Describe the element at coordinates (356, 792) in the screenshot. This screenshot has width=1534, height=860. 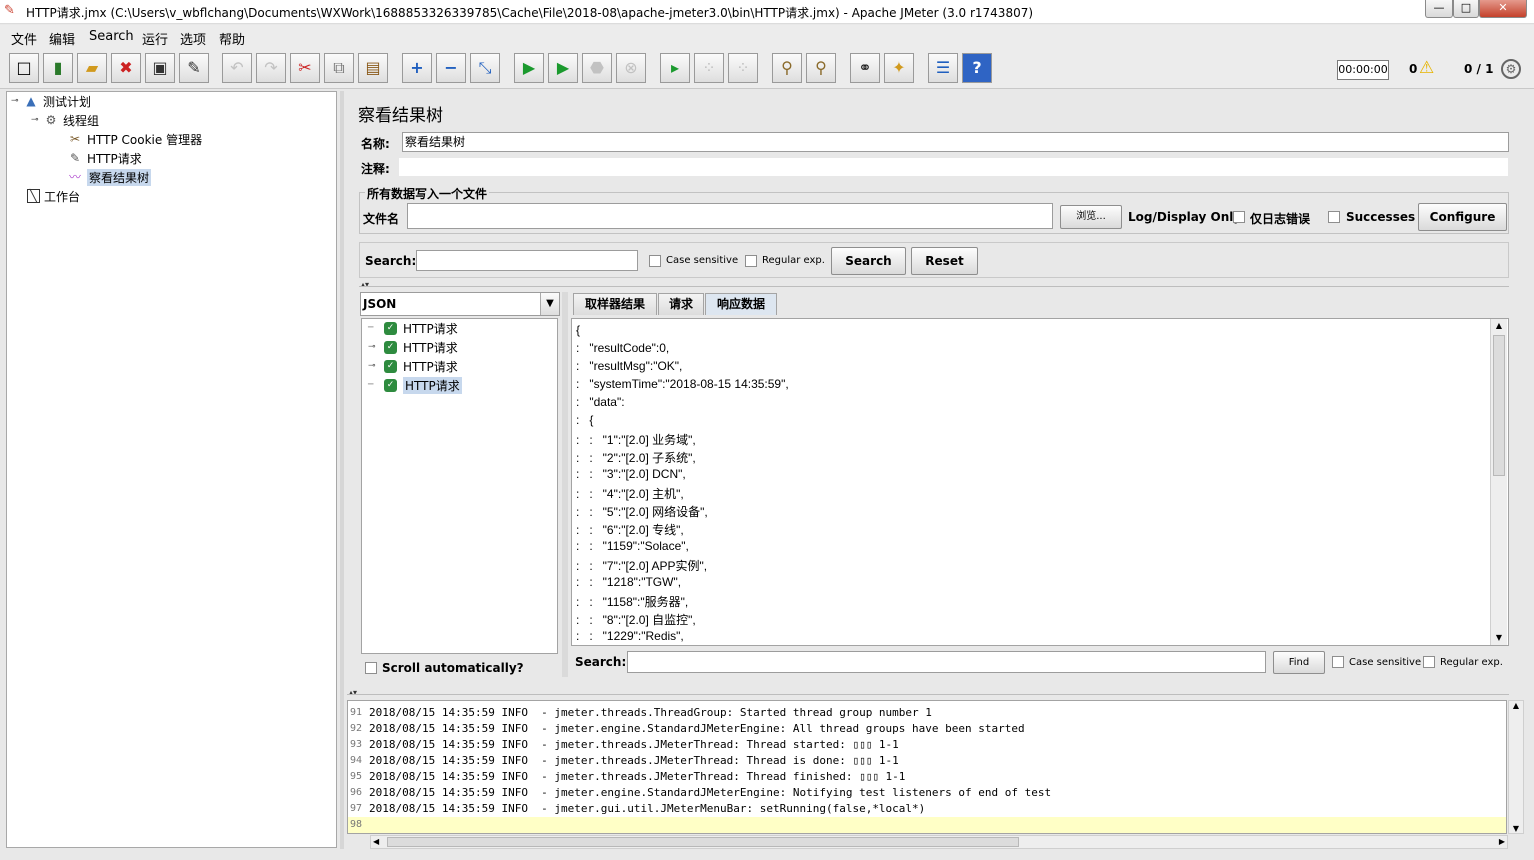
I see `log-line-number: 96` at that location.